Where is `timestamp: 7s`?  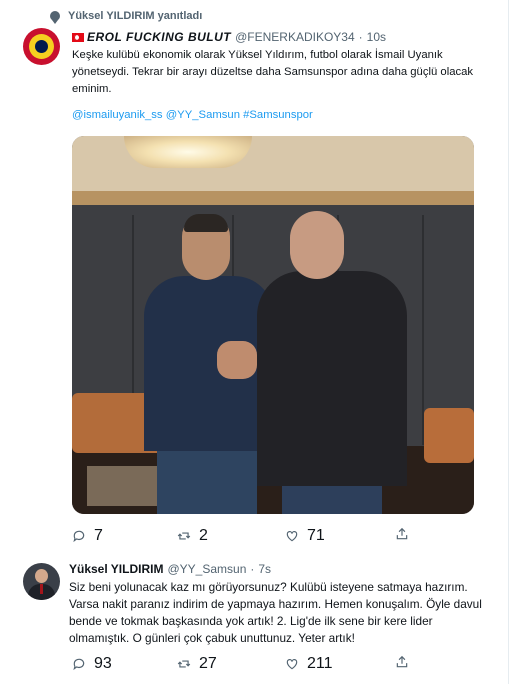
timestamp: 7s is located at coordinates (264, 569).